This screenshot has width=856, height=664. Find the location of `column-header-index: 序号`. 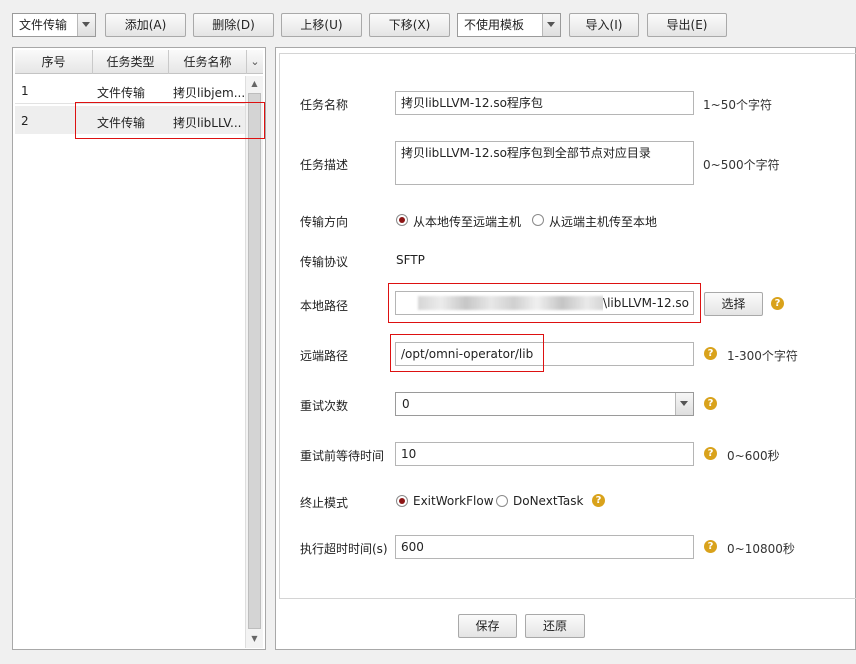

column-header-index: 序号 is located at coordinates (54, 62).